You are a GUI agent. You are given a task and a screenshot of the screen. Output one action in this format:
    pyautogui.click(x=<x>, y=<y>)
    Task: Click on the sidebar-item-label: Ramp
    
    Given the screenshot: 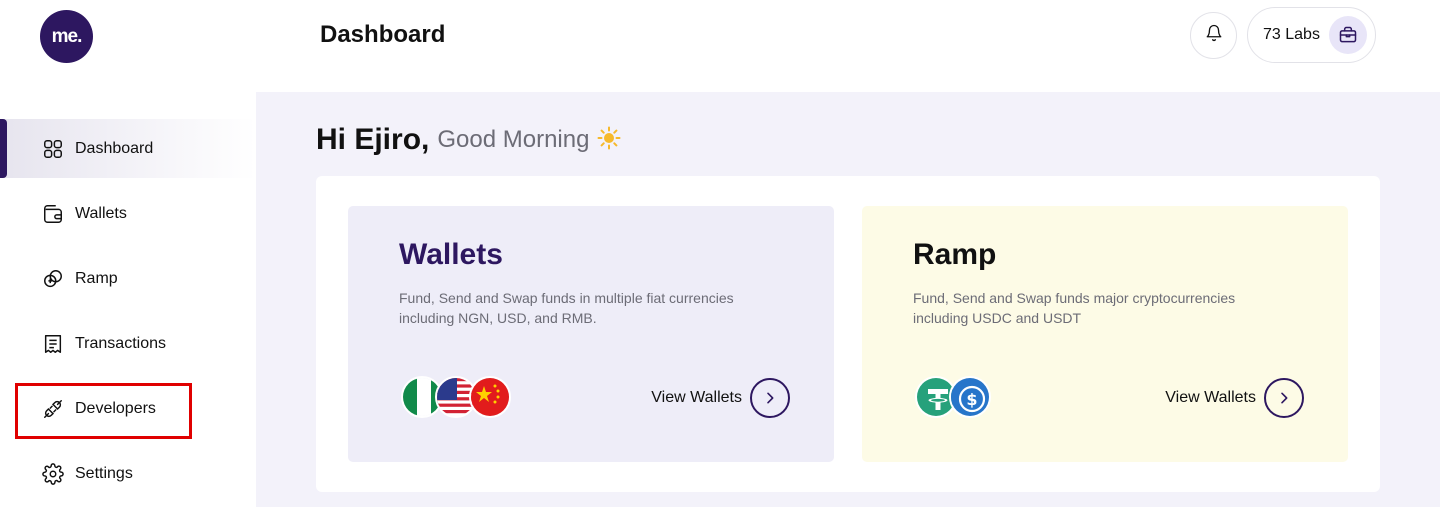 What is the action you would take?
    pyautogui.click(x=96, y=278)
    